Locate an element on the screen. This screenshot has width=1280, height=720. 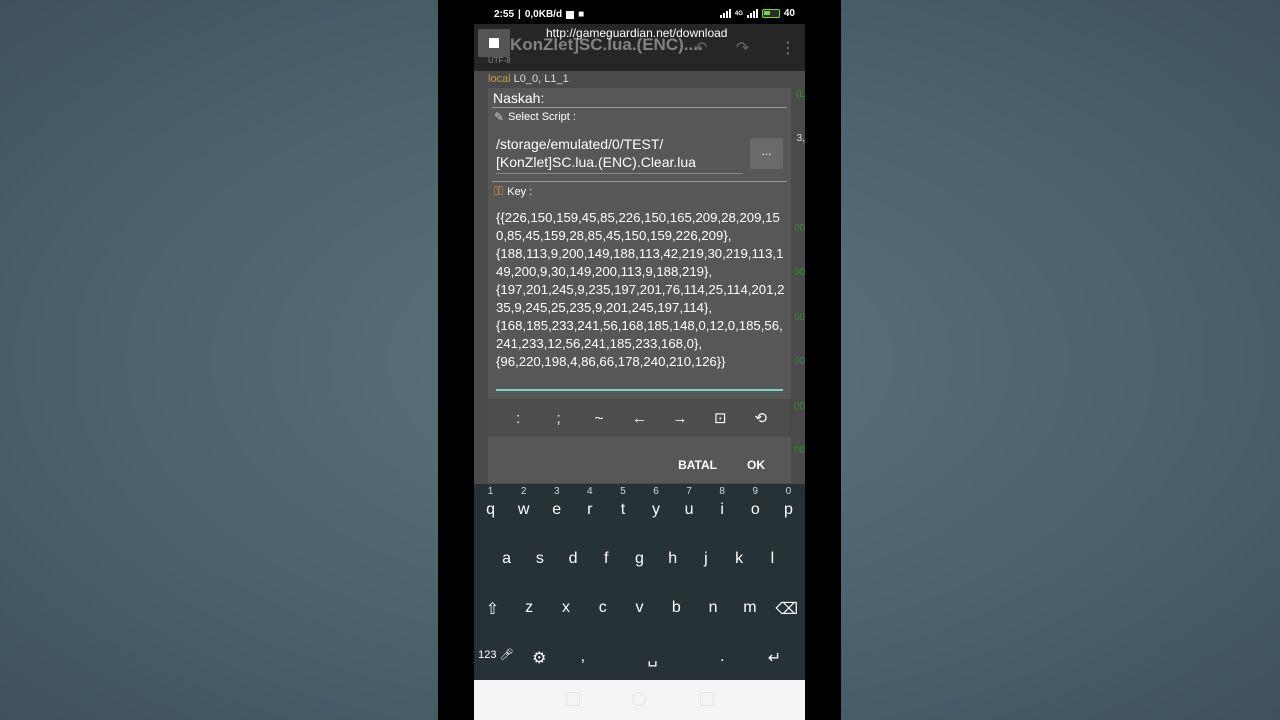
key-h: h is located at coordinates (672, 559).